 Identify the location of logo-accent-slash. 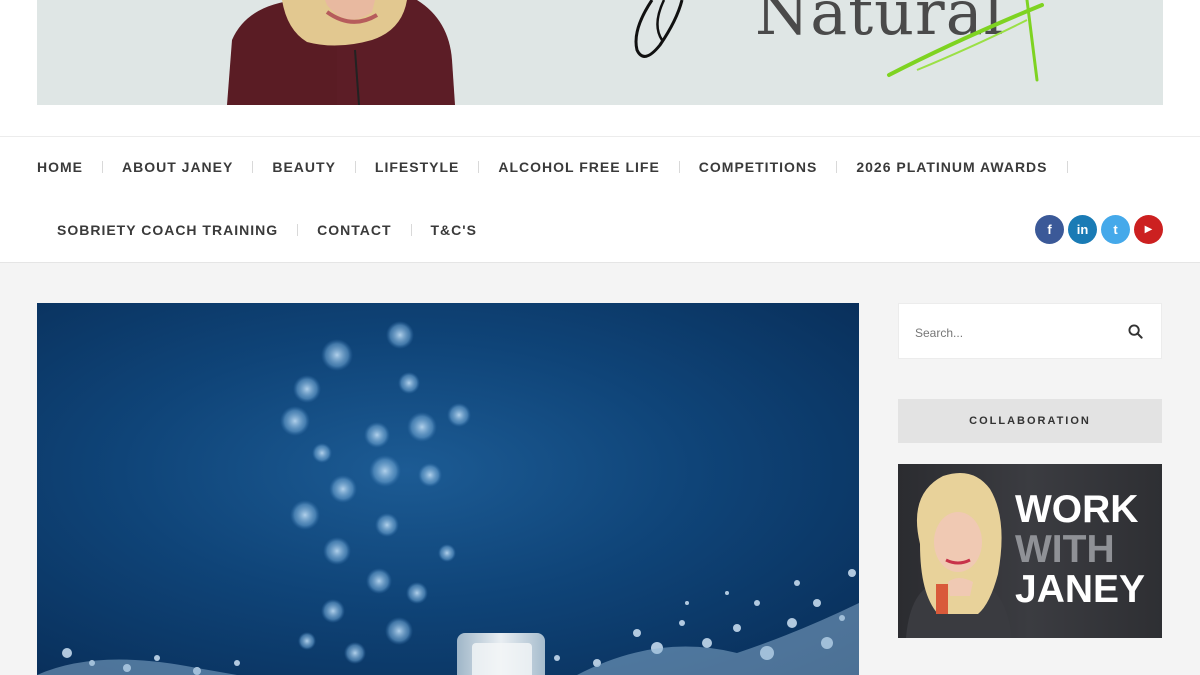
(965, 41).